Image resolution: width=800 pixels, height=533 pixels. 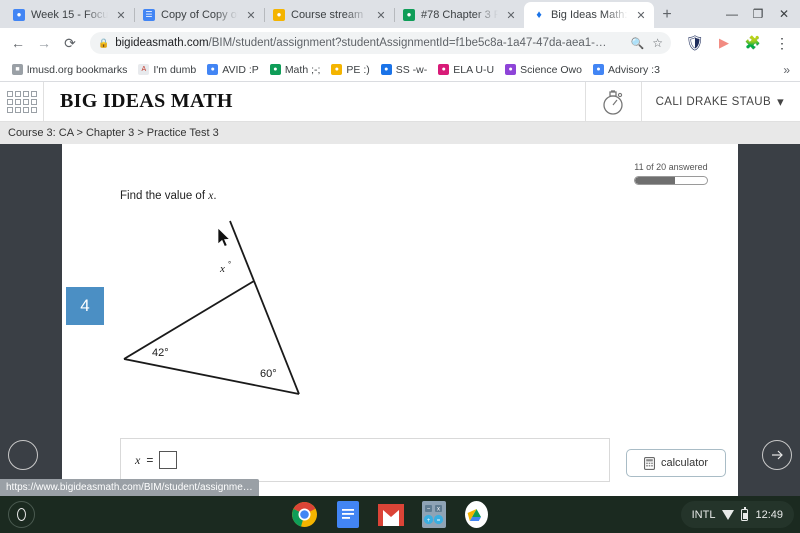 What do you see at coordinates (268, 374) in the screenshot?
I see `angle-label-60: 60°` at bounding box center [268, 374].